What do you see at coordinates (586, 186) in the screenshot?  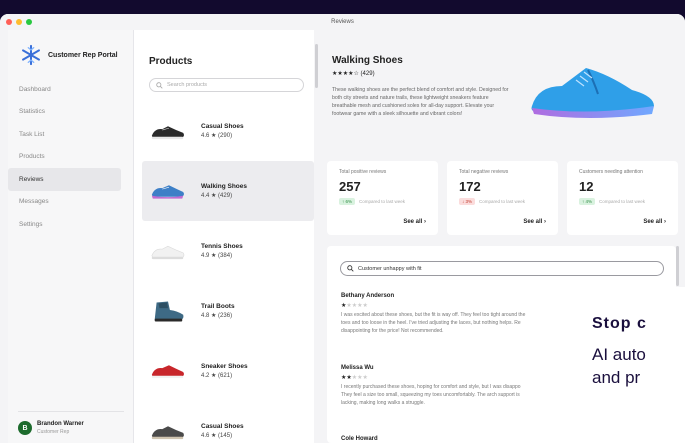 I see `stat-value: 12` at bounding box center [586, 186].